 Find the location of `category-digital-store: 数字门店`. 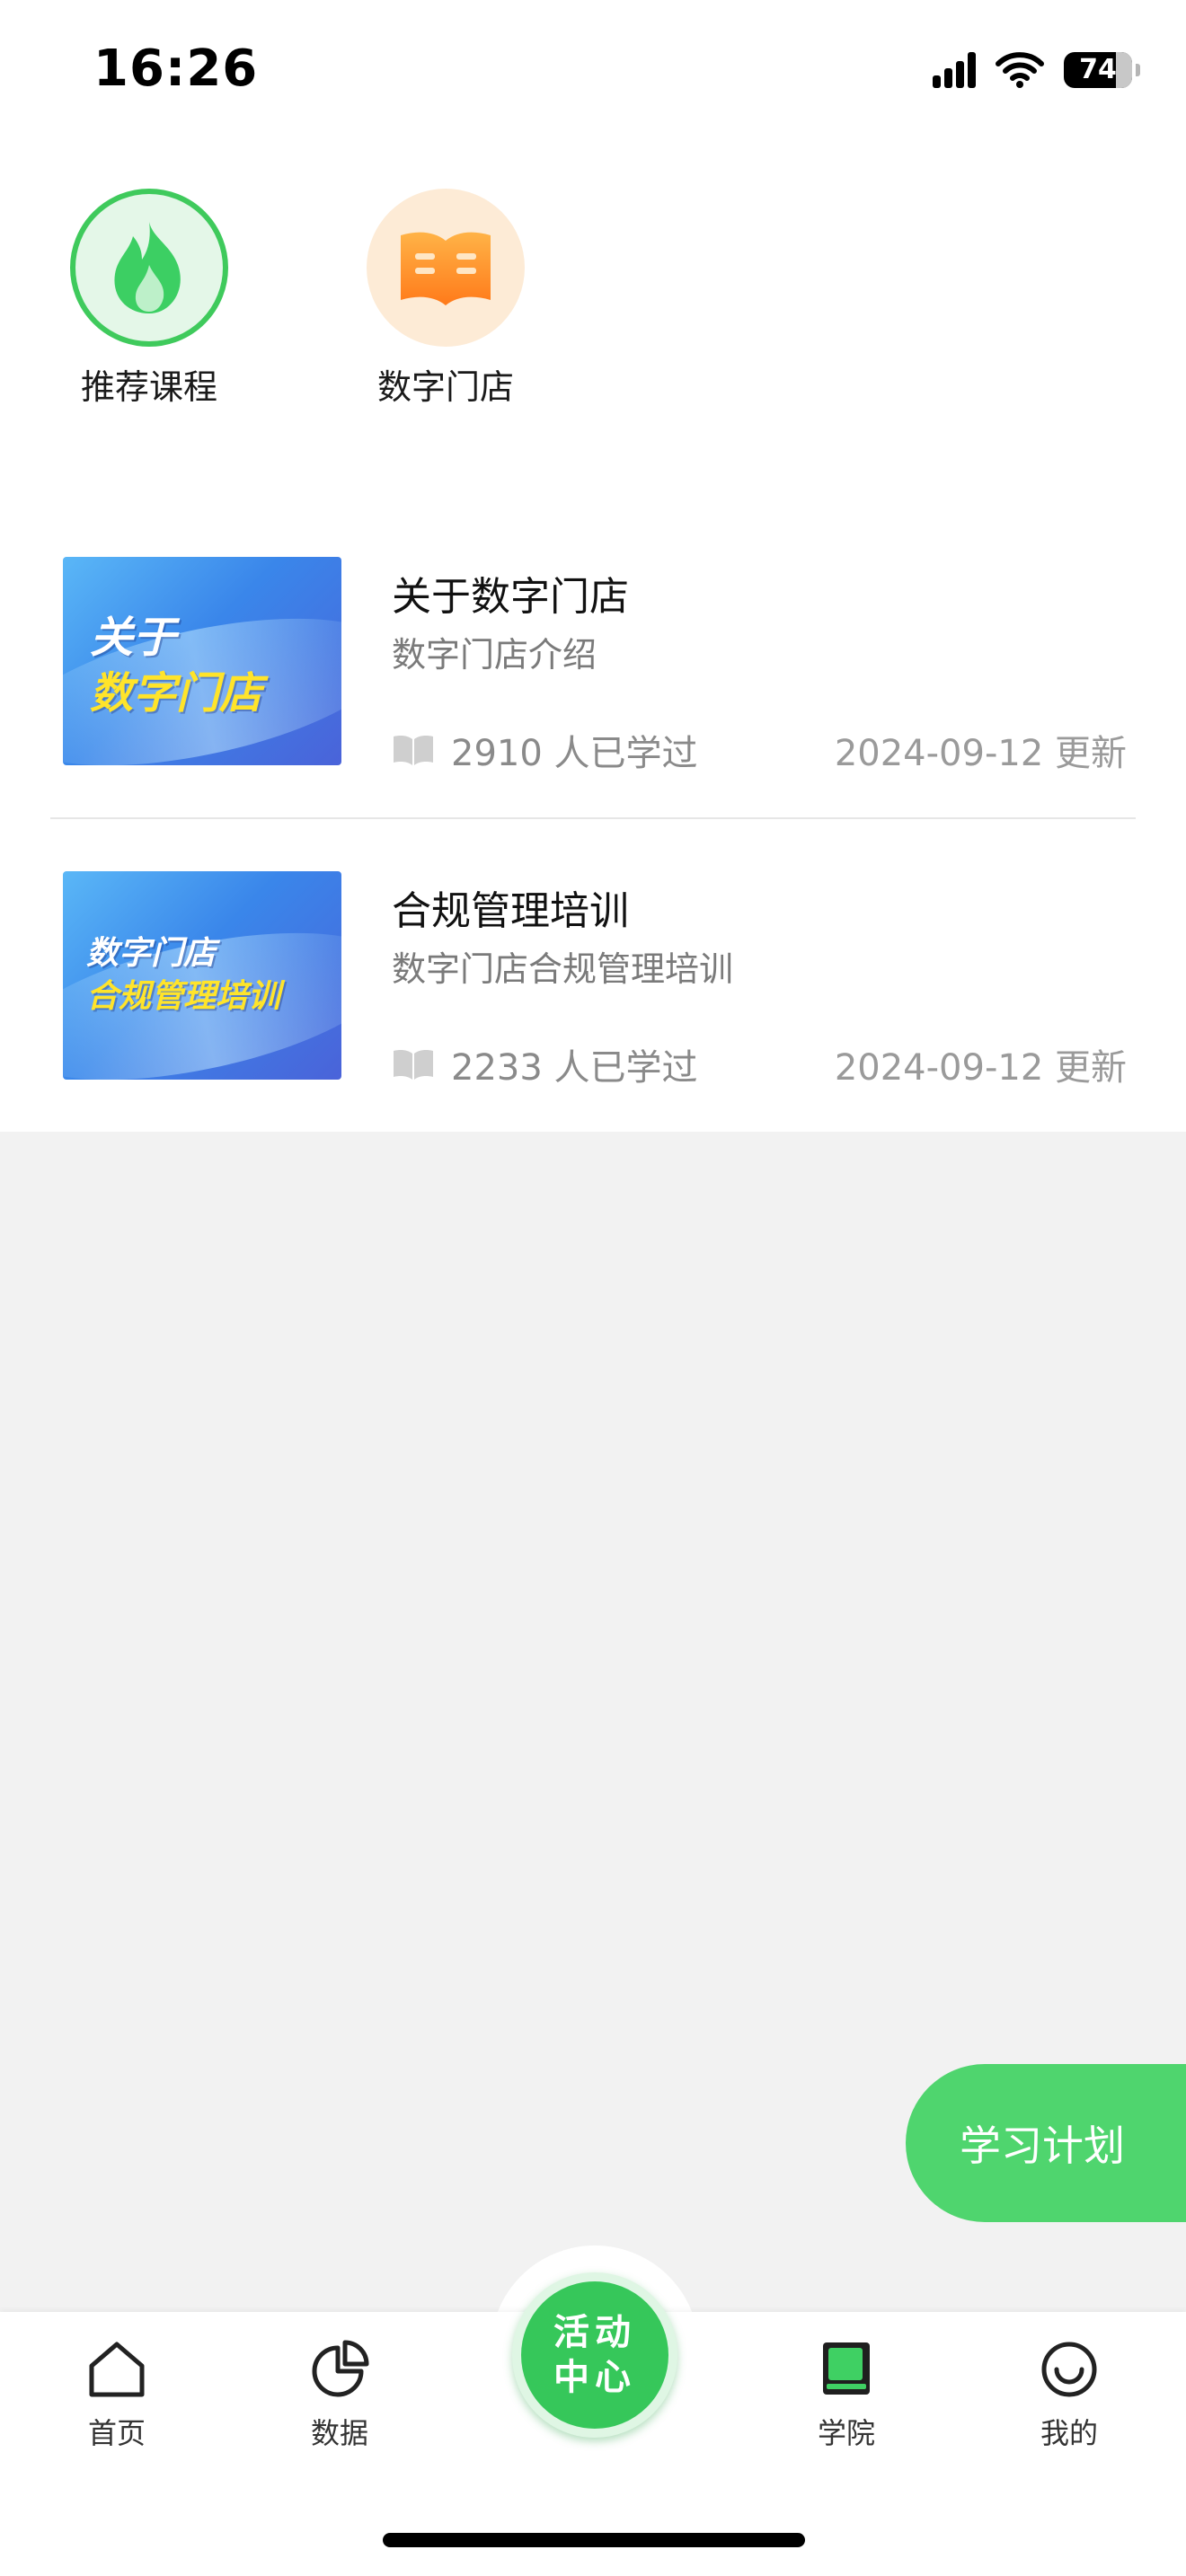

category-digital-store: 数字门店 is located at coordinates (445, 299).